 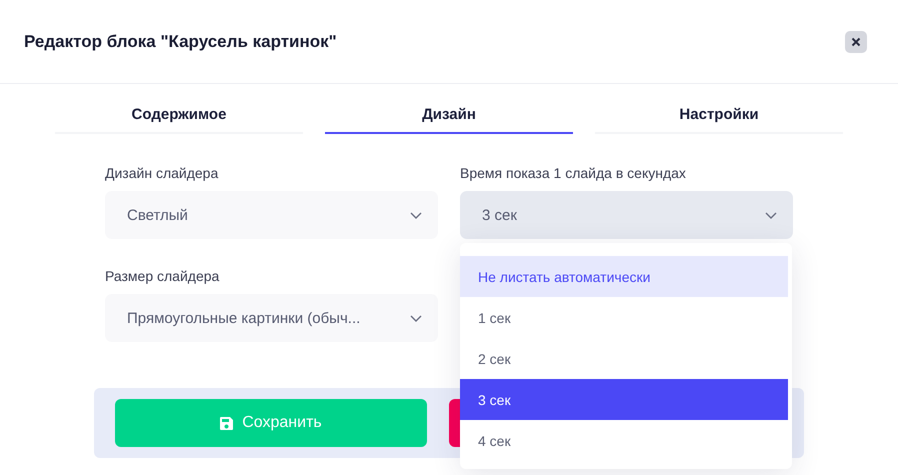 I want to click on select-field: Светлый, so click(x=271, y=215).